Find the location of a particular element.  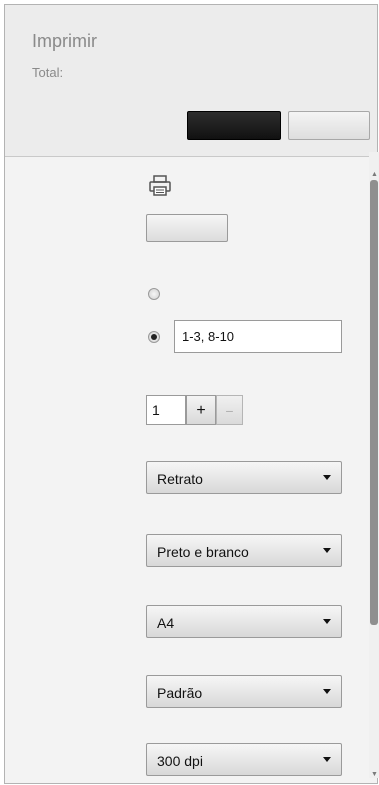

copies-decrement-button: − is located at coordinates (229, 410).